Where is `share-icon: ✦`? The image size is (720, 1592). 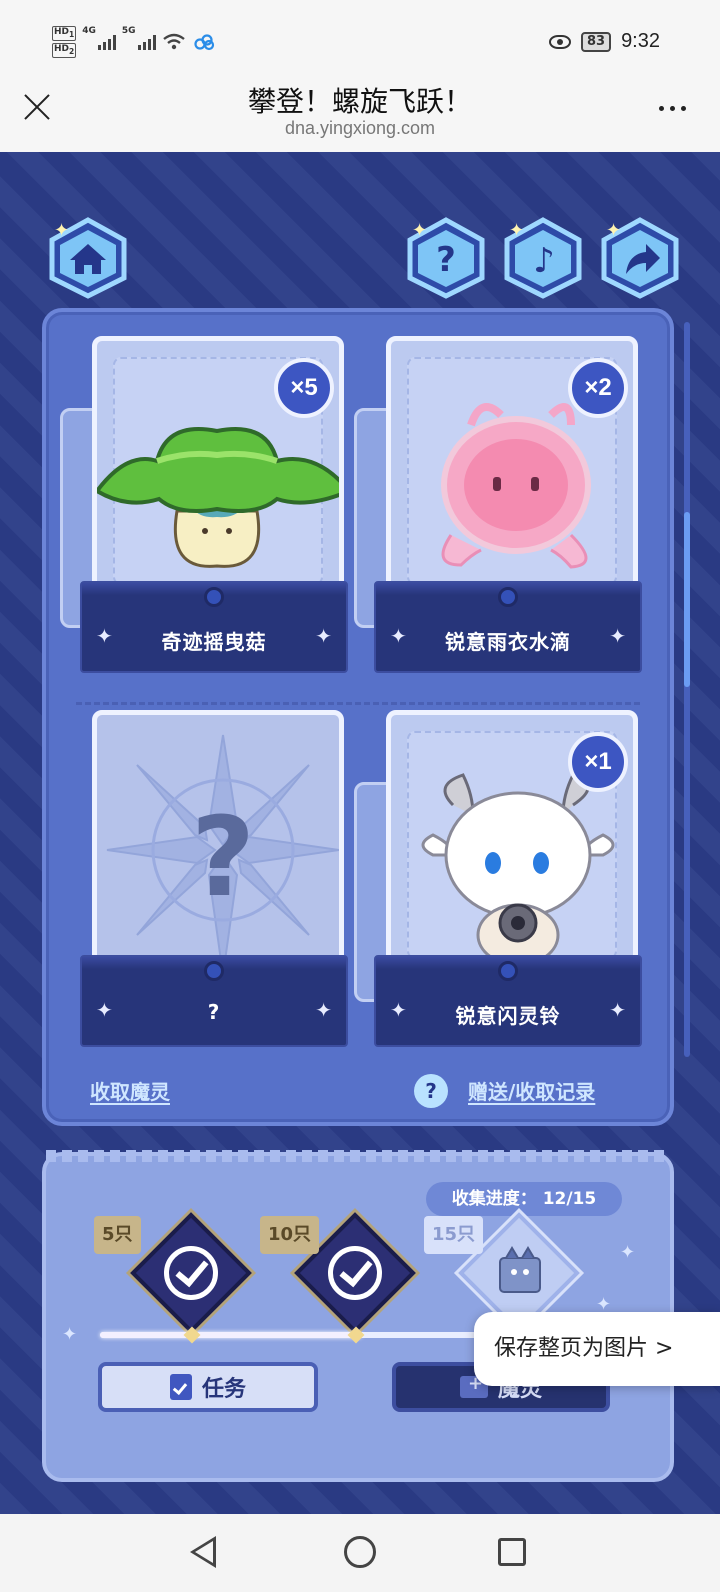
share-icon: ✦ is located at coordinates (640, 258).